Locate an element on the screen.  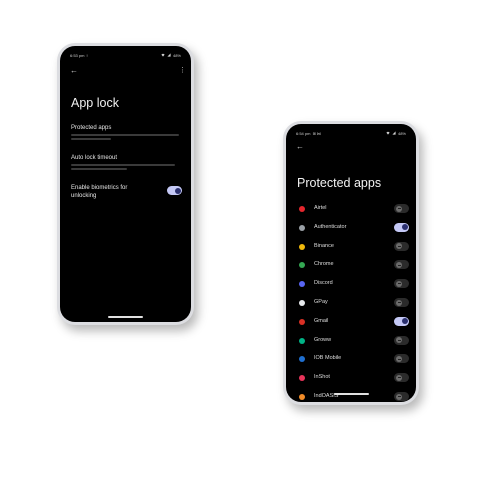
app-name: GPay is located at coordinates (321, 302).